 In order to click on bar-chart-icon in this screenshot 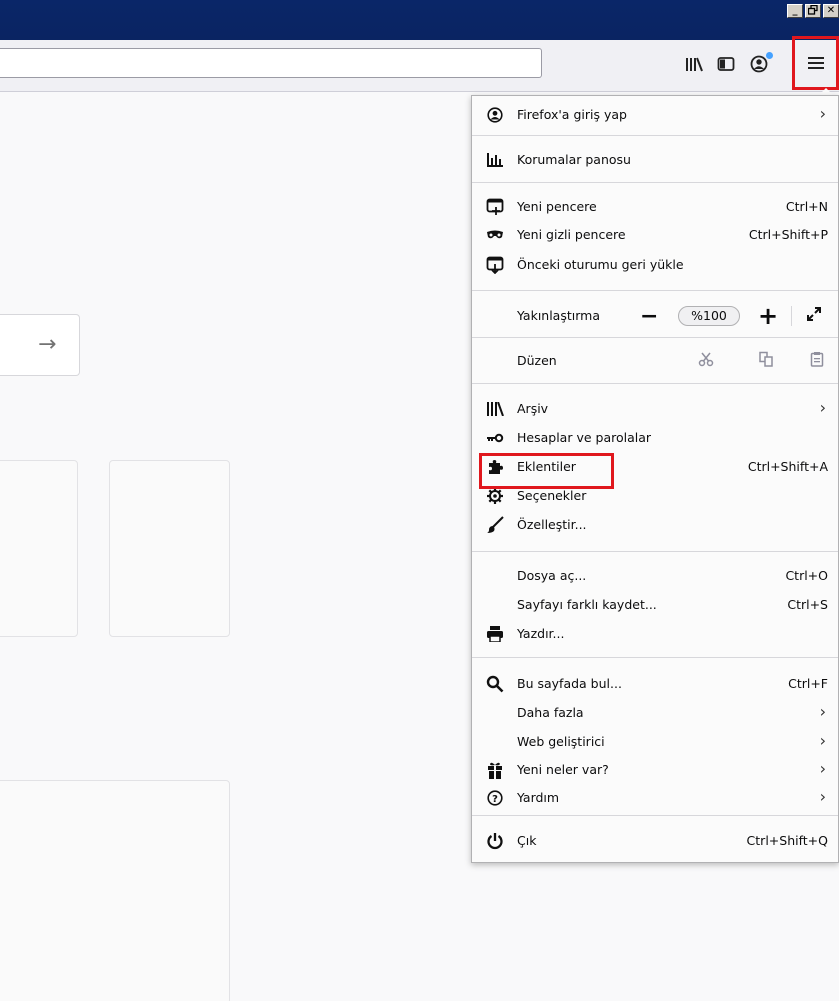, I will do `click(495, 160)`.